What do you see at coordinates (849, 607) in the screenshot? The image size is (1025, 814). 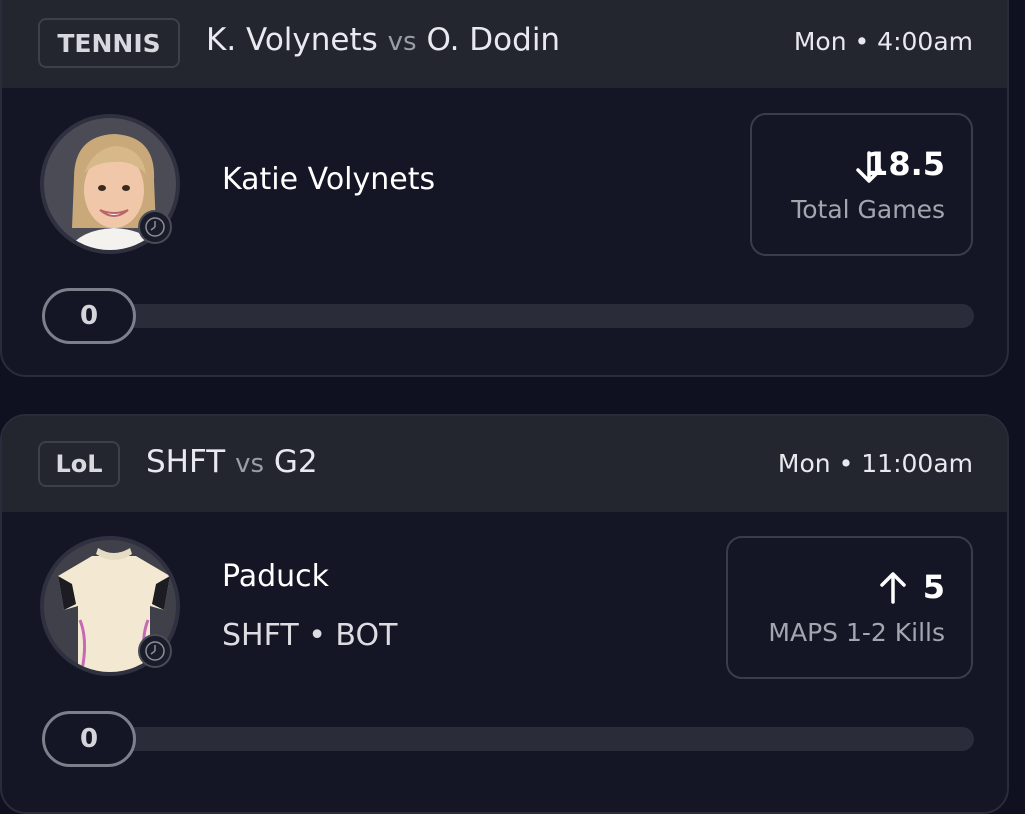 I see `projection-box: 5 MAPS 1-2 Kills` at bounding box center [849, 607].